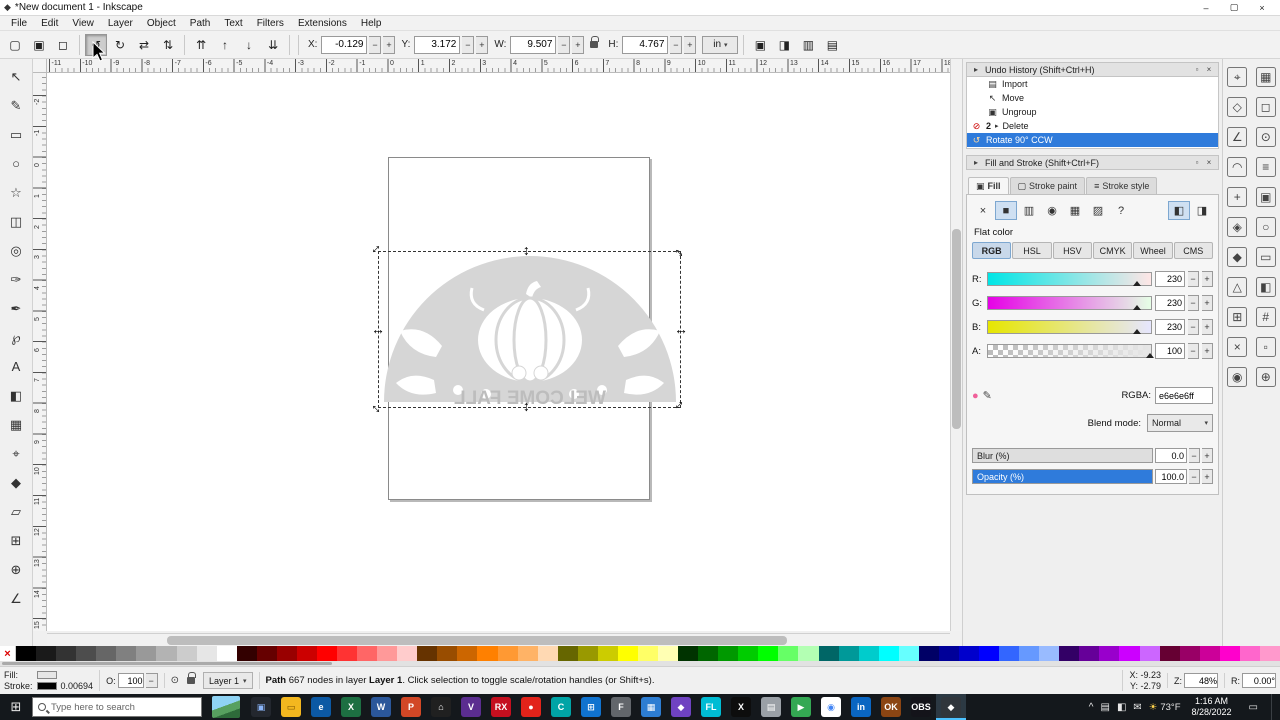 The width and height of the screenshot is (1280, 720). What do you see at coordinates (482, 44) in the screenshot?
I see `y-increment-button: +` at bounding box center [482, 44].